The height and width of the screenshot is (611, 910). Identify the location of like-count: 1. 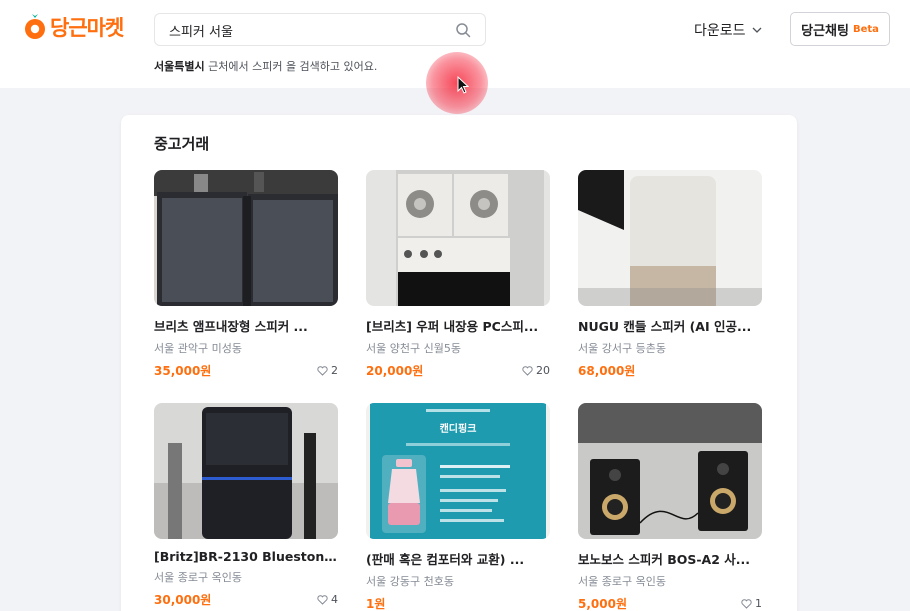
(751, 603).